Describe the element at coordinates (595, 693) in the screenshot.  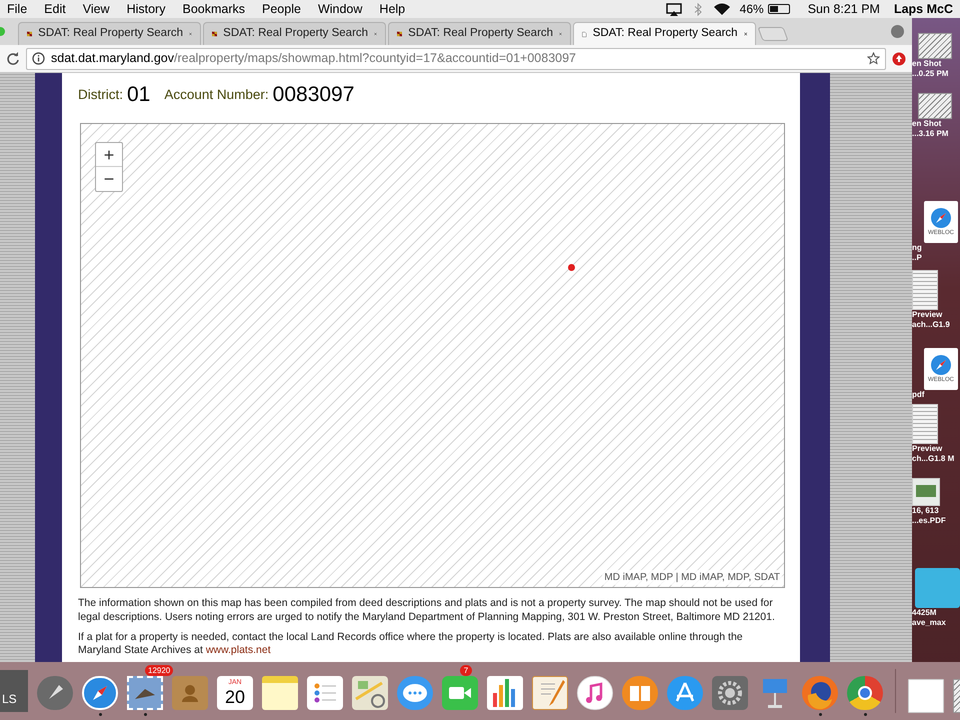
I see `music-note-icon` at that location.